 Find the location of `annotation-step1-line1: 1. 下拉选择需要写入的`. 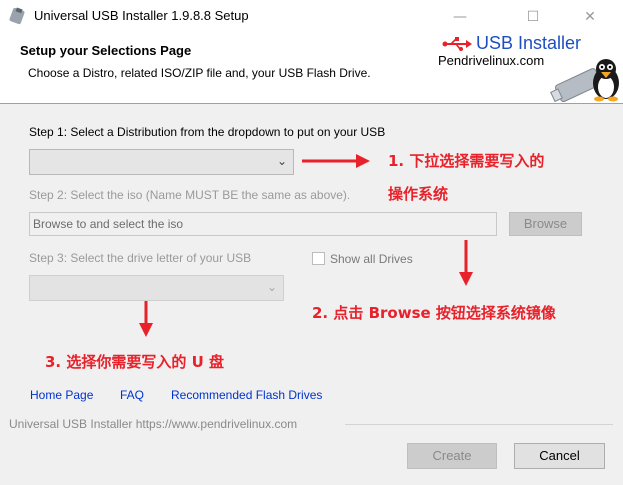

annotation-step1-line1: 1. 下拉选择需要写入的 is located at coordinates (466, 161).